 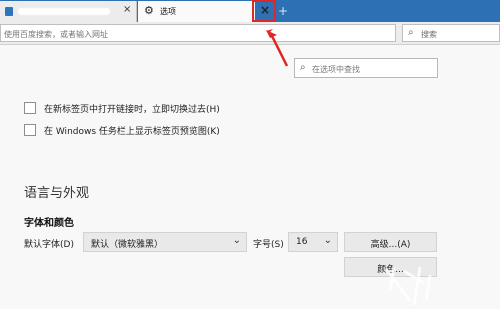 I want to click on tab-blurred: ×, so click(x=68, y=11).